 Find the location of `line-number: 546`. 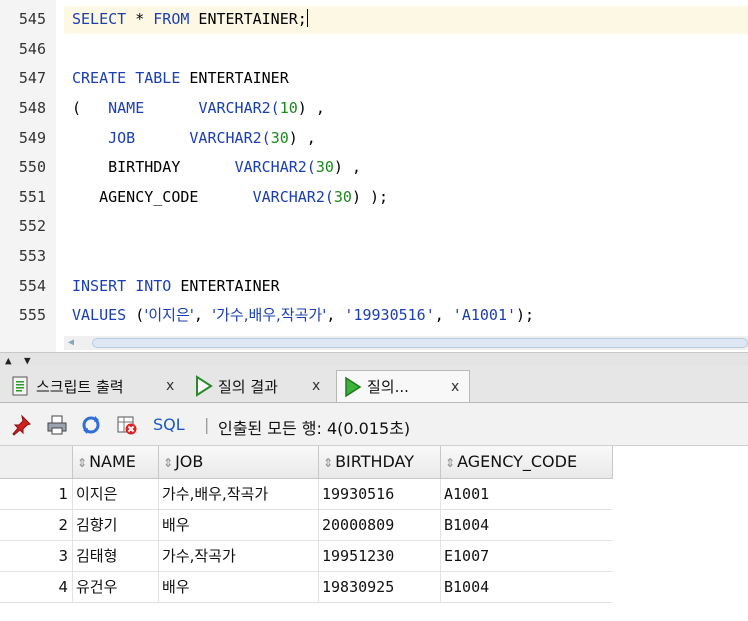

line-number: 546 is located at coordinates (32, 49).